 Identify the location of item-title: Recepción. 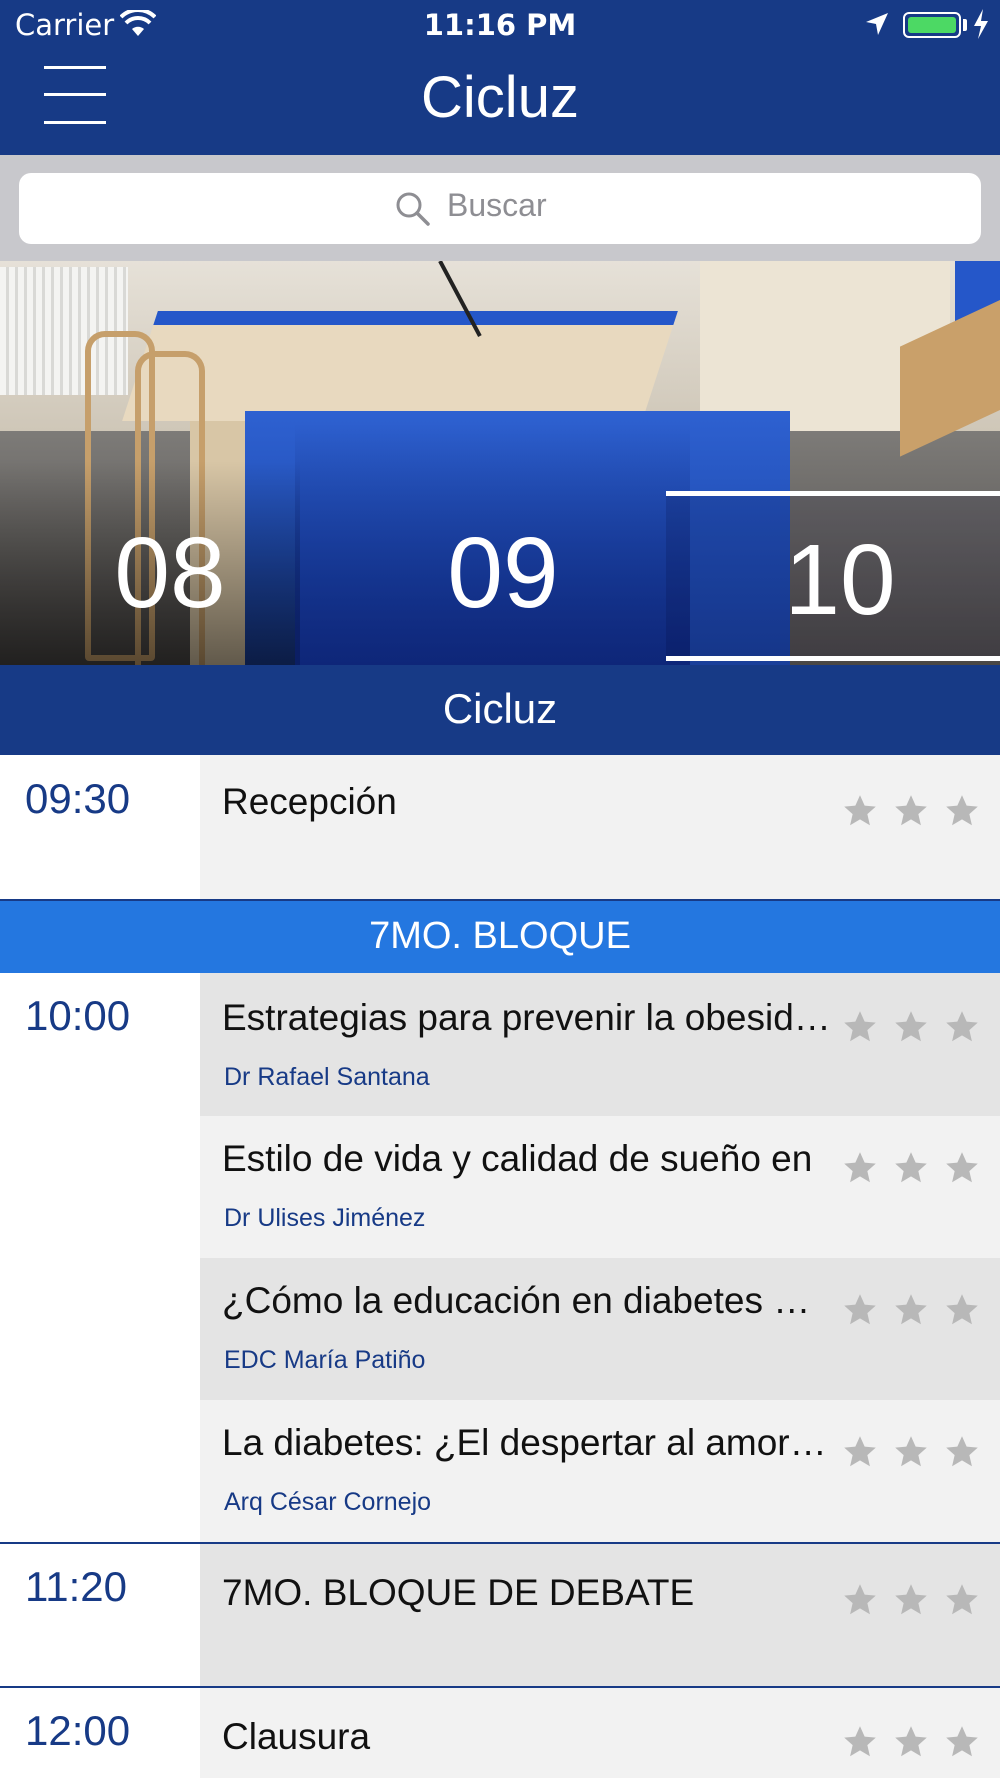
(309, 801).